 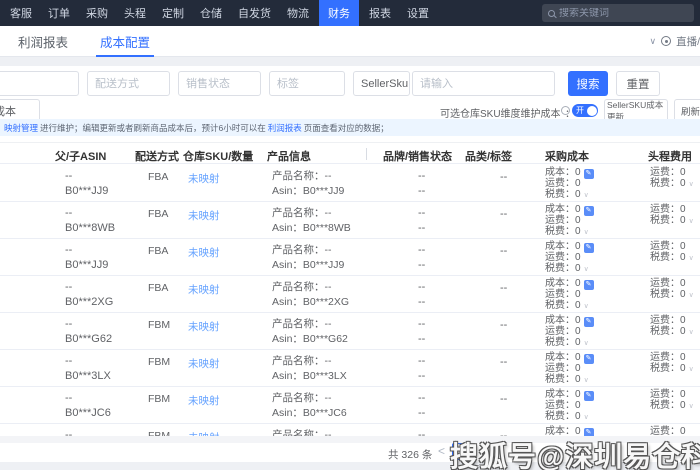 I want to click on column-header-2: 配送方式, so click(x=157, y=157).